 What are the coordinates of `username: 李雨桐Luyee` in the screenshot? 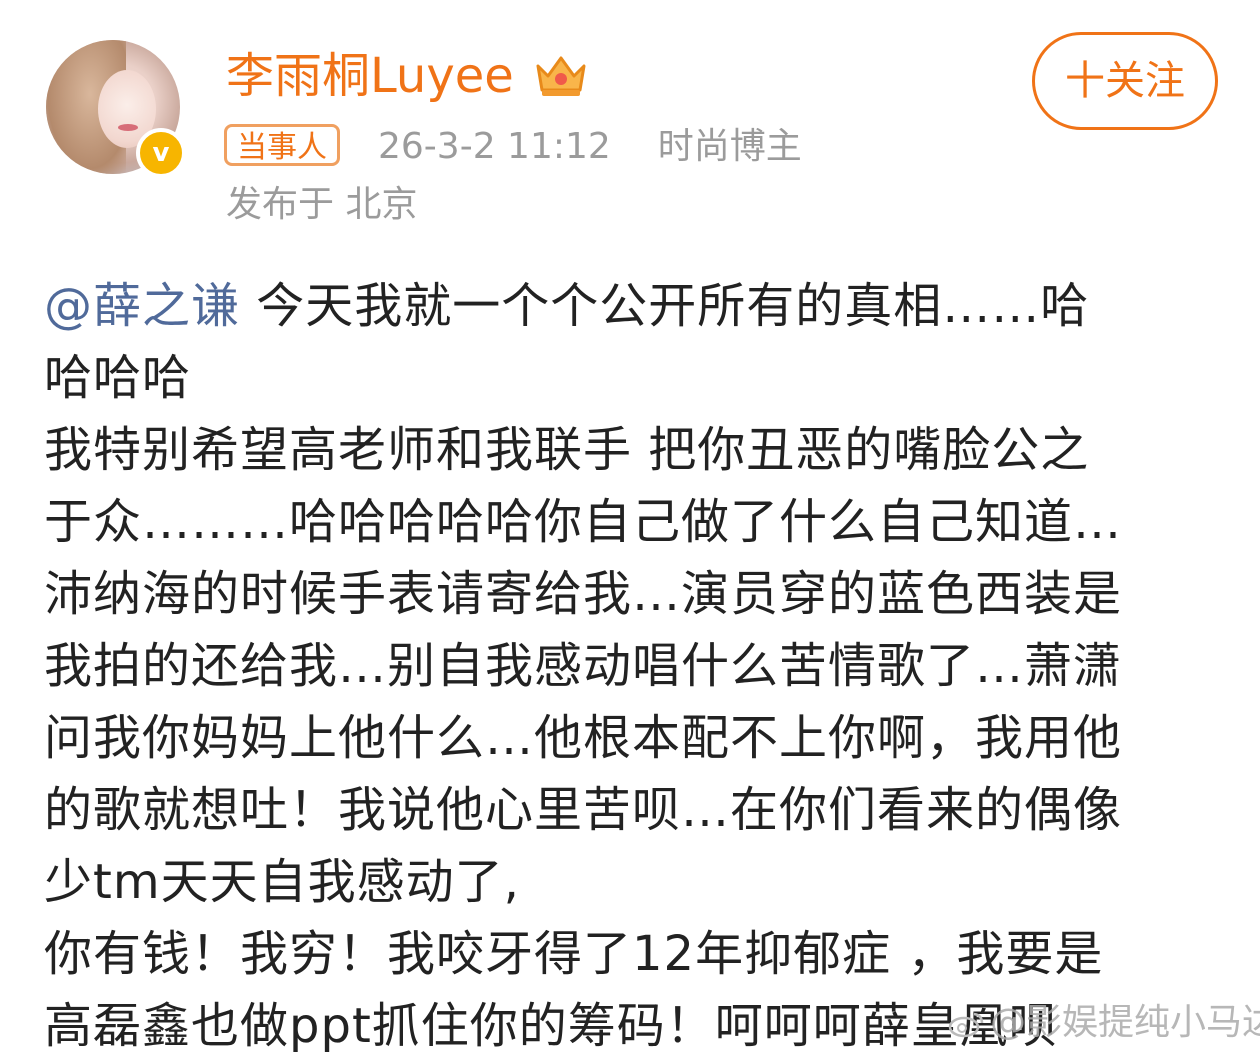 It's located at (370, 76).